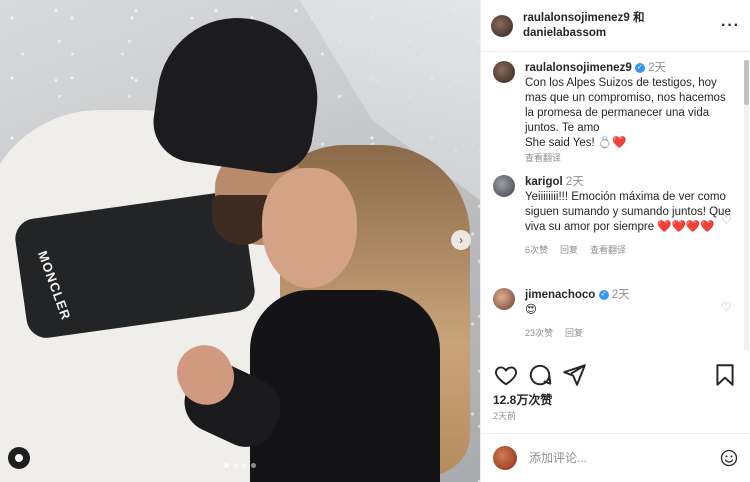 Image resolution: width=750 pixels, height=482 pixels. What do you see at coordinates (539, 333) in the screenshot?
I see `comment-likes: 23次赞` at bounding box center [539, 333].